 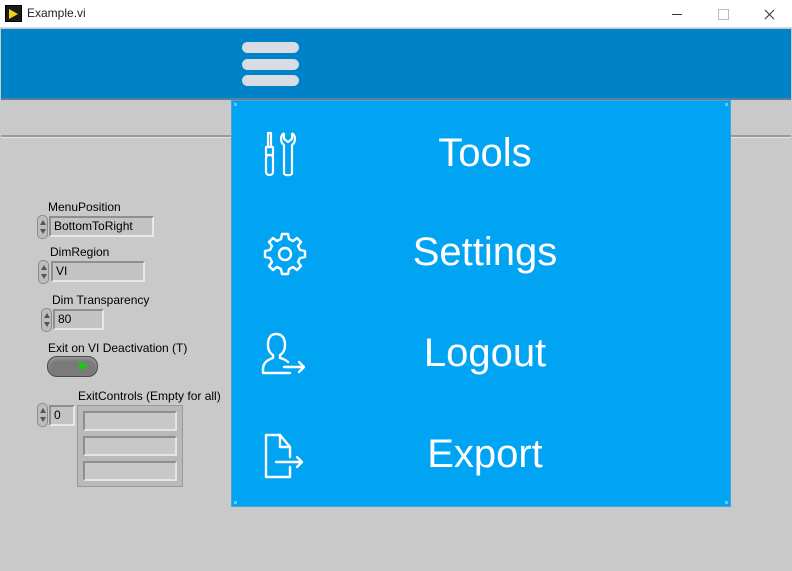 I want to click on hamburger-menu-button, so click(x=270, y=64).